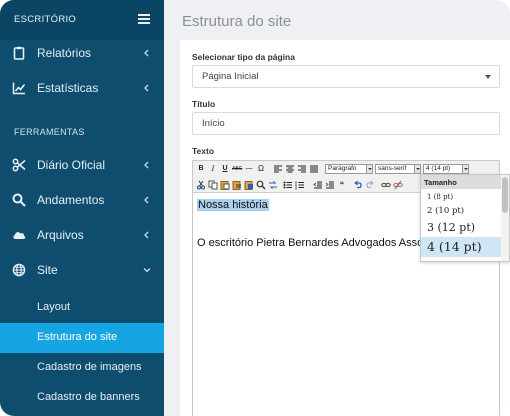  I want to click on sidebar-item-site: Site, so click(82, 270).